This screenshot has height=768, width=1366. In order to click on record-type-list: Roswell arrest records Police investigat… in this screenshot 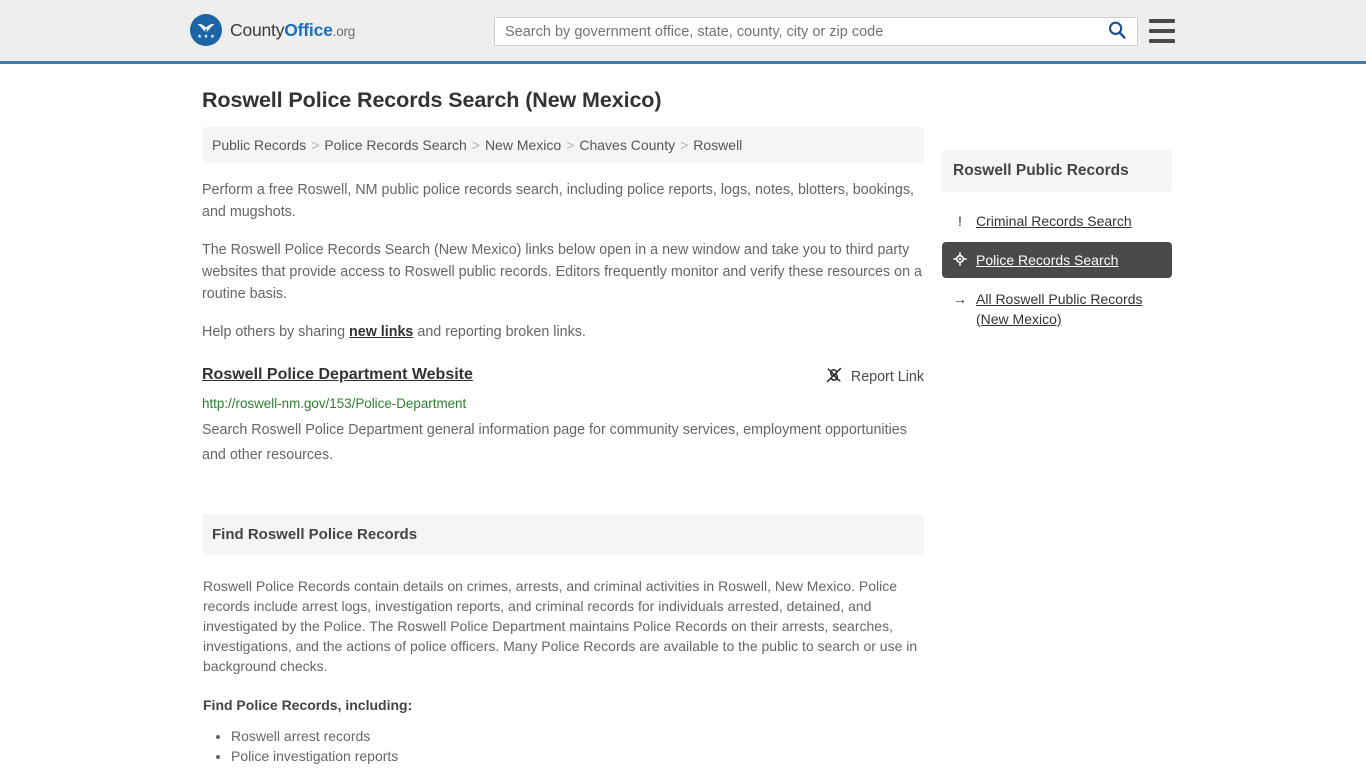, I will do `click(563, 747)`.